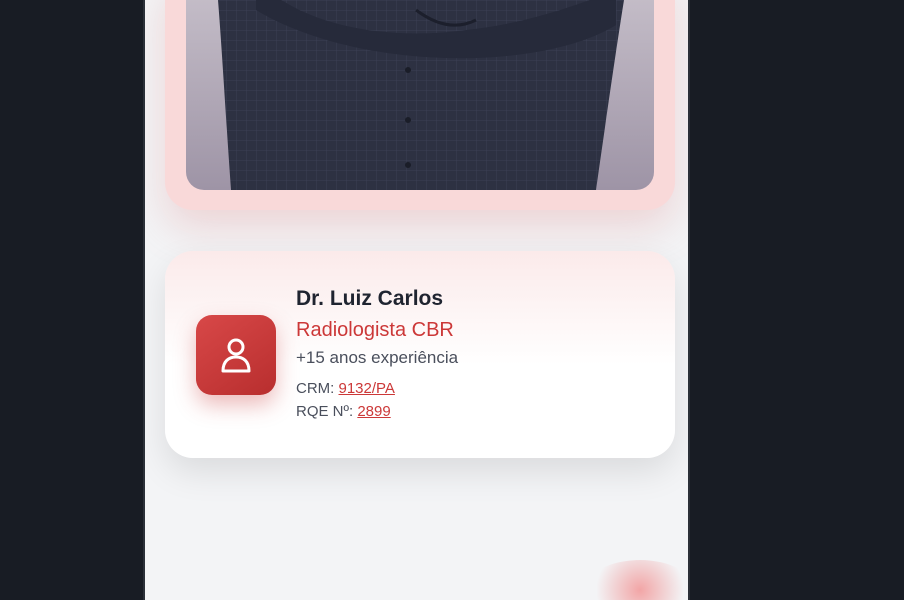  What do you see at coordinates (375, 330) in the screenshot?
I see `doctor-specialty: Radiologista CBR` at bounding box center [375, 330].